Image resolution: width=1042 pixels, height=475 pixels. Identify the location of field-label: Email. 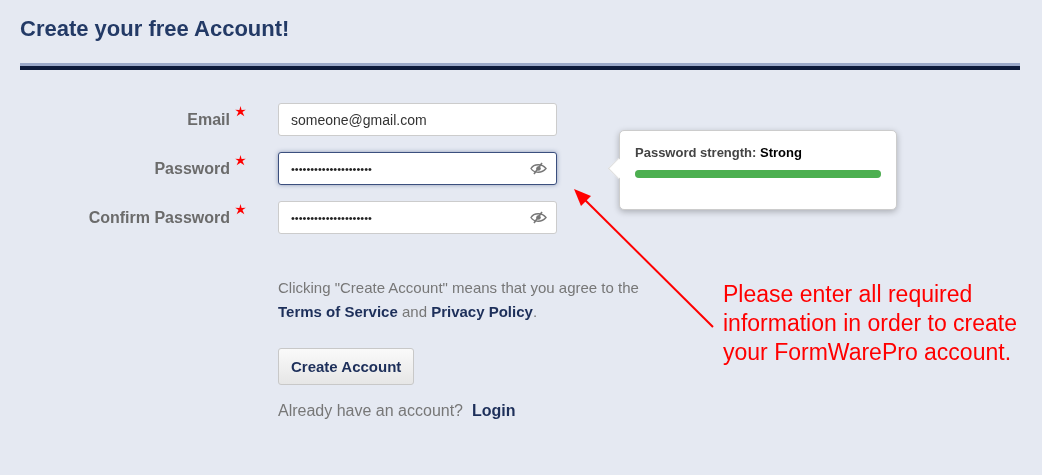
(208, 119).